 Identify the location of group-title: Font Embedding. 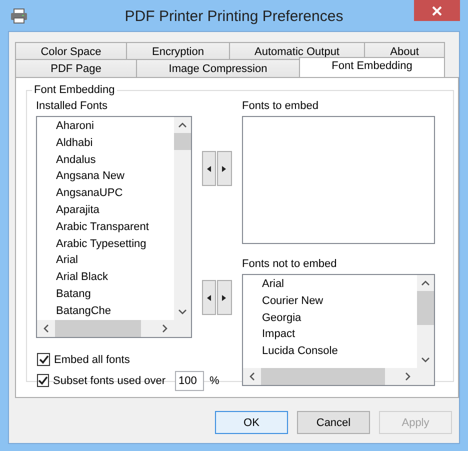
(74, 90).